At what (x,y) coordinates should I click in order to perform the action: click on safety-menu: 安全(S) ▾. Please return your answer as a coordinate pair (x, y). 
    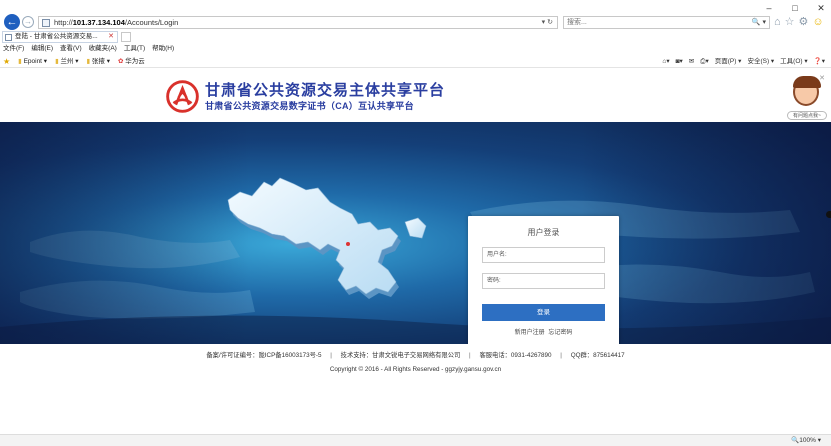
    Looking at the image, I should click on (760, 61).